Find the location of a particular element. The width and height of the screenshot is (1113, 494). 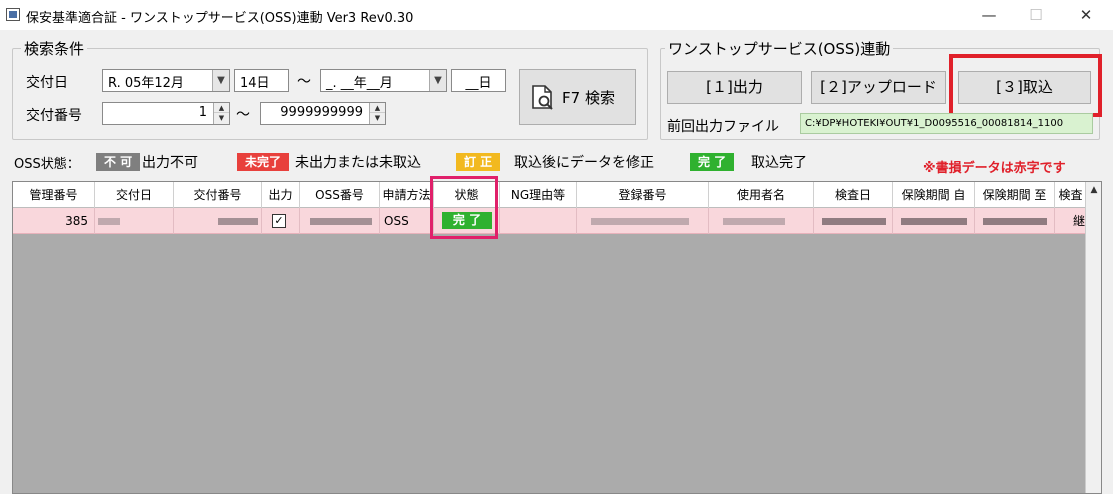

cell-oss-no is located at coordinates (340, 221).